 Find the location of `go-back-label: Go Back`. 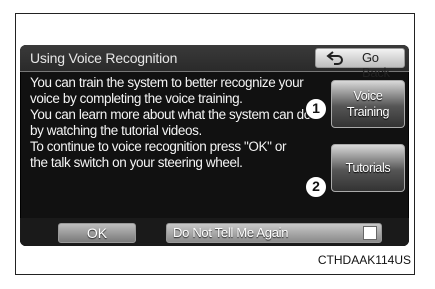

go-back-label: Go Back is located at coordinates (376, 65).